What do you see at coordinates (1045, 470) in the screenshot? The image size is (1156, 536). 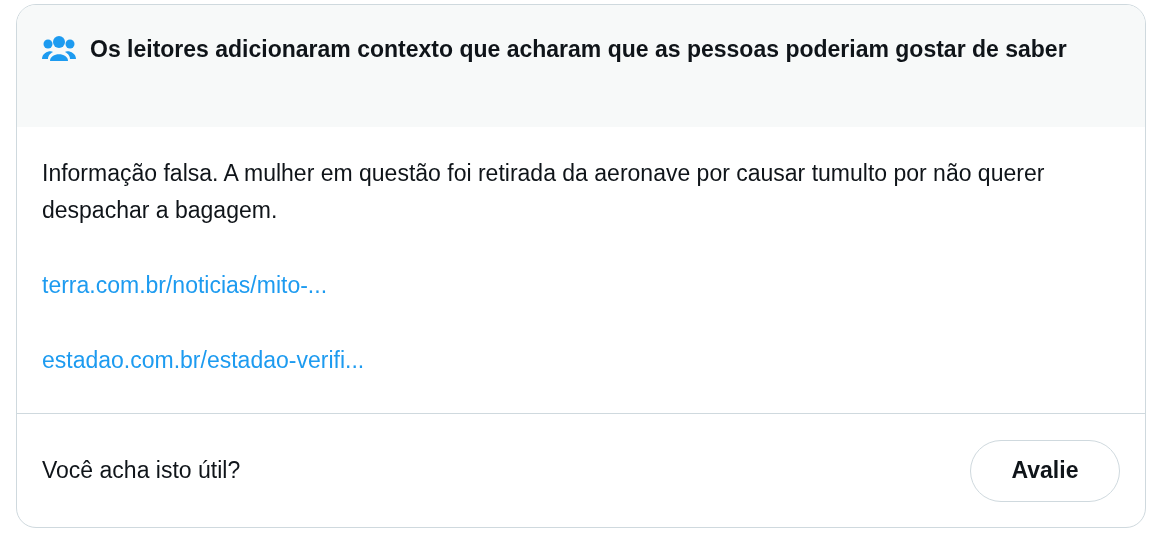 I see `rate-button: Avalie` at bounding box center [1045, 470].